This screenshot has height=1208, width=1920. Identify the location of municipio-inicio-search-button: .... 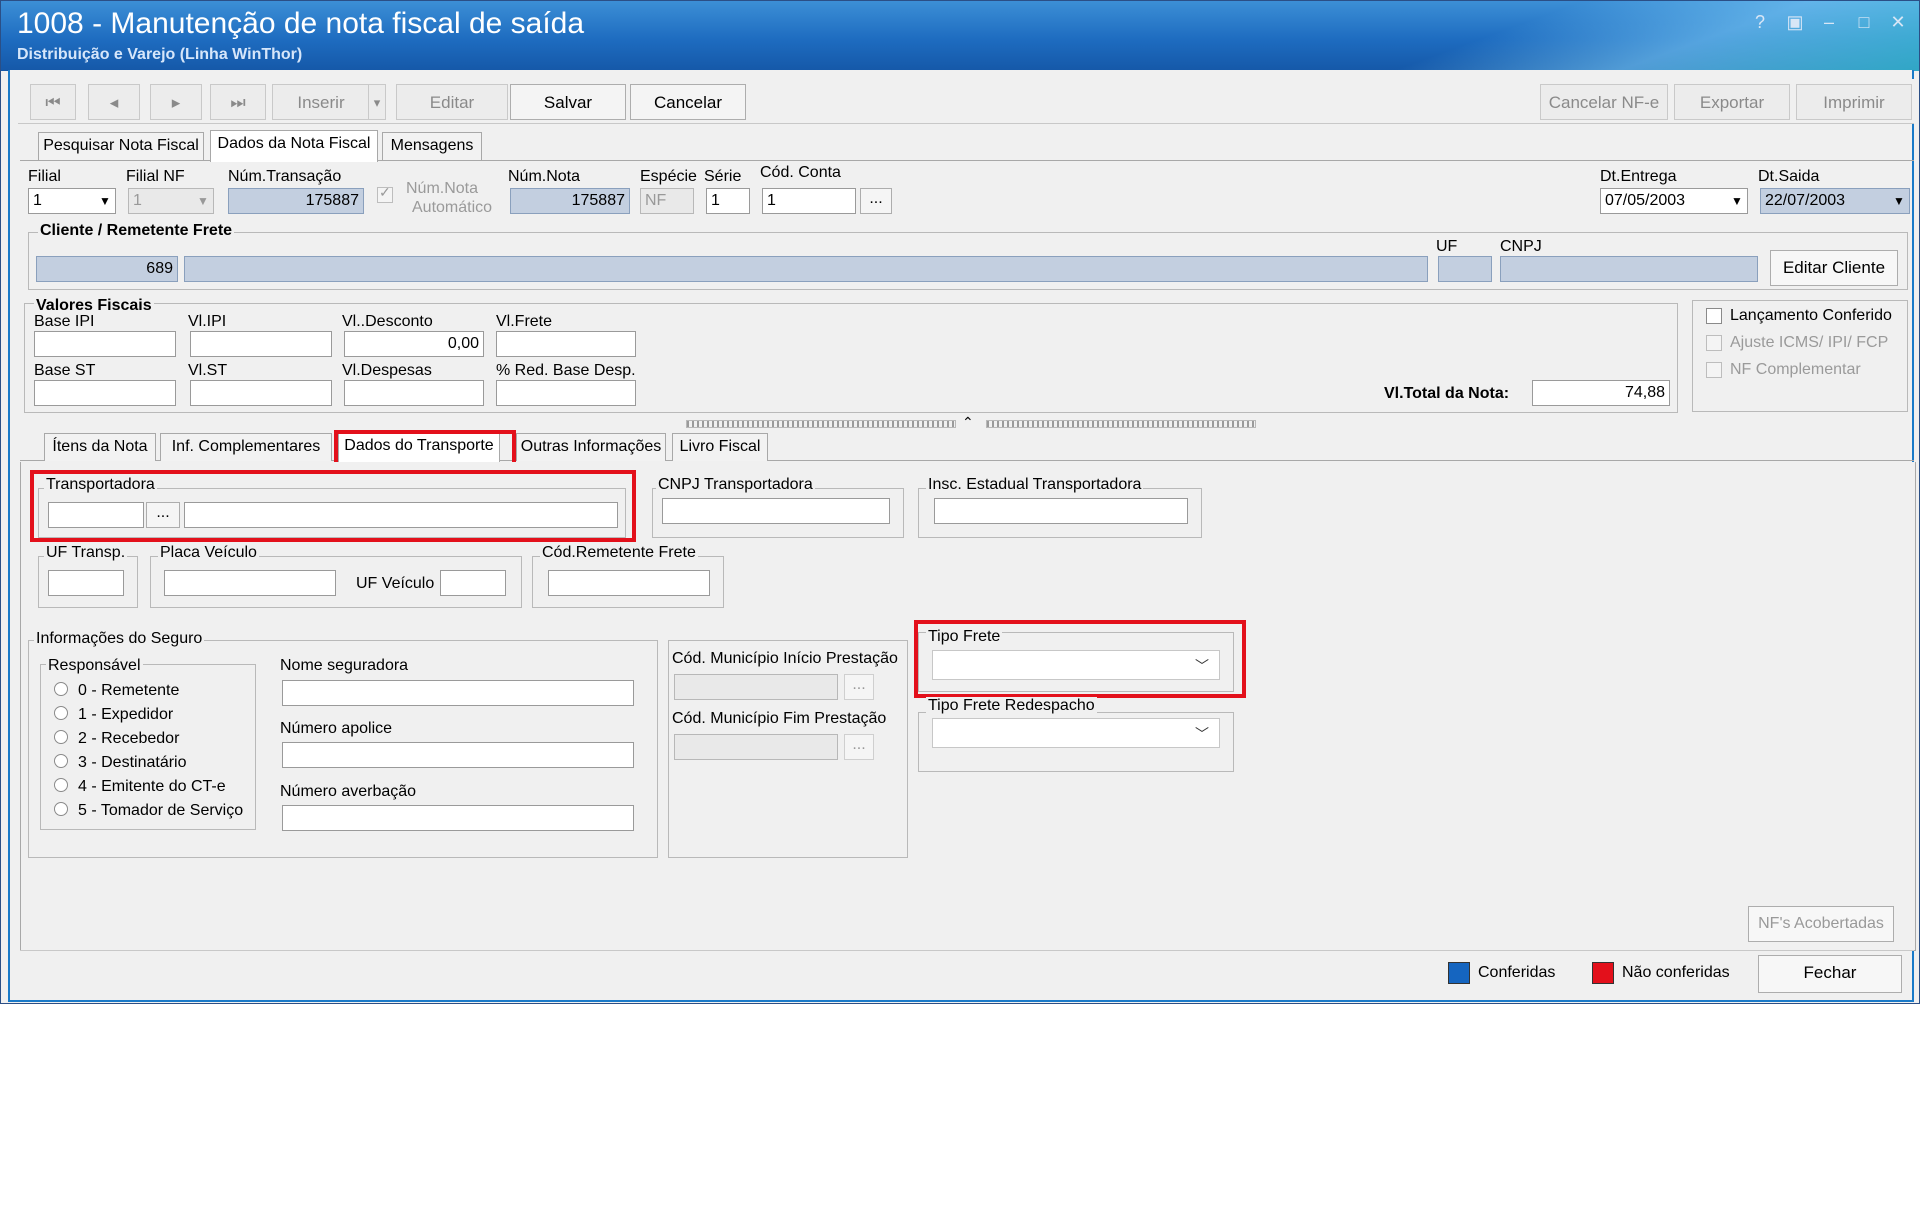
(859, 687).